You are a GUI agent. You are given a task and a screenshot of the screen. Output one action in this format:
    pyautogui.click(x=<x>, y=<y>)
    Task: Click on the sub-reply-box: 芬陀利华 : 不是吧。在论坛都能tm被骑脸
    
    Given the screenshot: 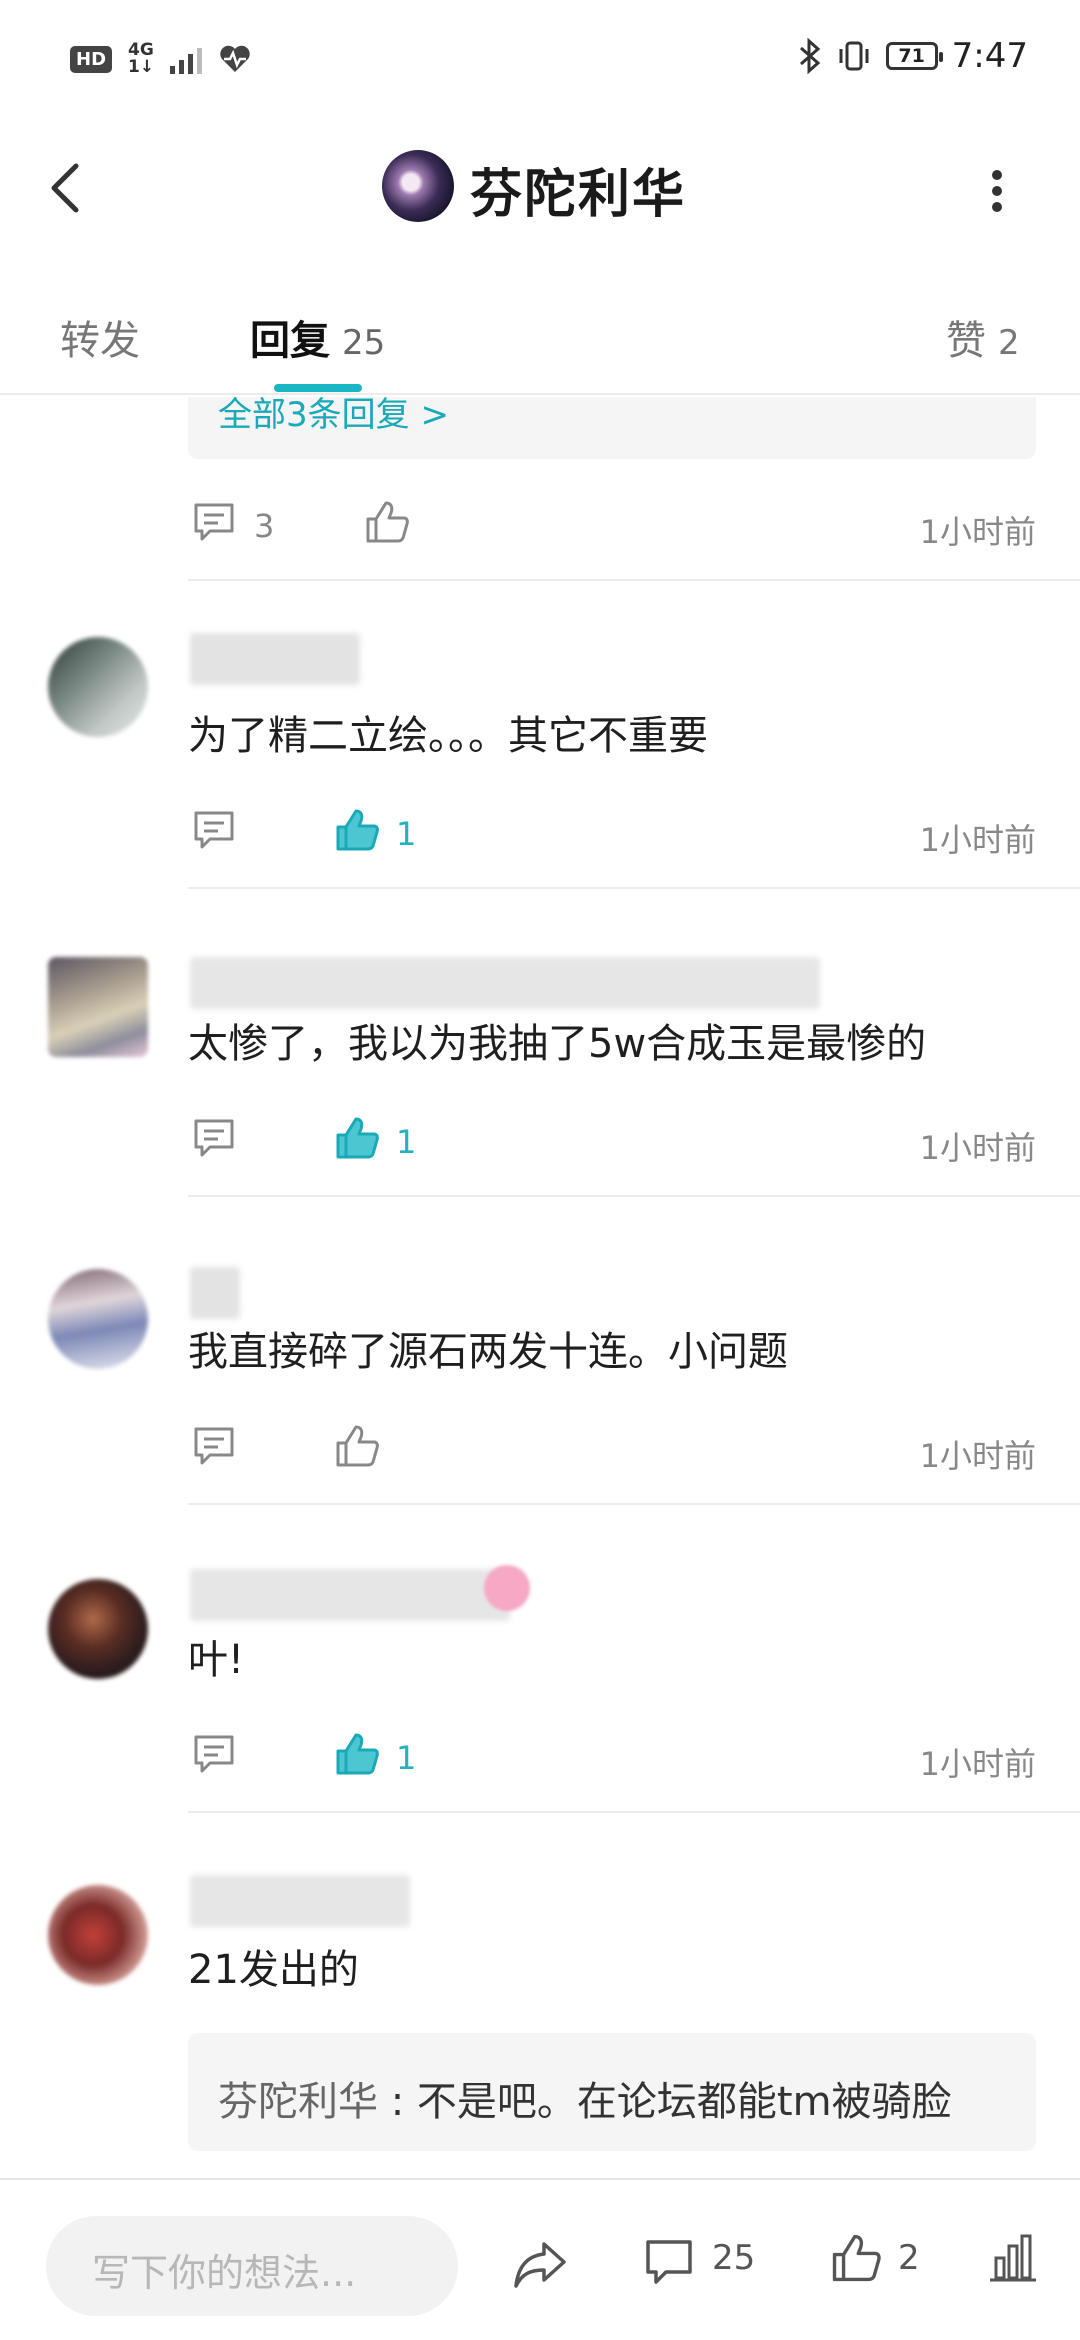 What is the action you would take?
    pyautogui.click(x=612, y=2092)
    